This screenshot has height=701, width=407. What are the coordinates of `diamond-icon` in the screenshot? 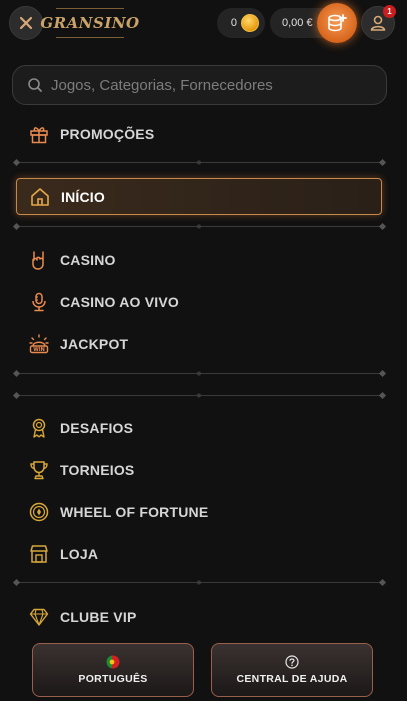 It's located at (39, 617).